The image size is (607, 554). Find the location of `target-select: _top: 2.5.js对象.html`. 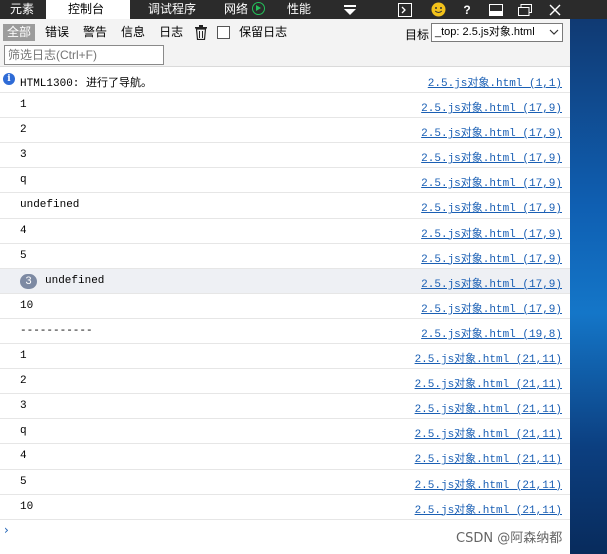

target-select: _top: 2.5.js对象.html is located at coordinates (497, 32).